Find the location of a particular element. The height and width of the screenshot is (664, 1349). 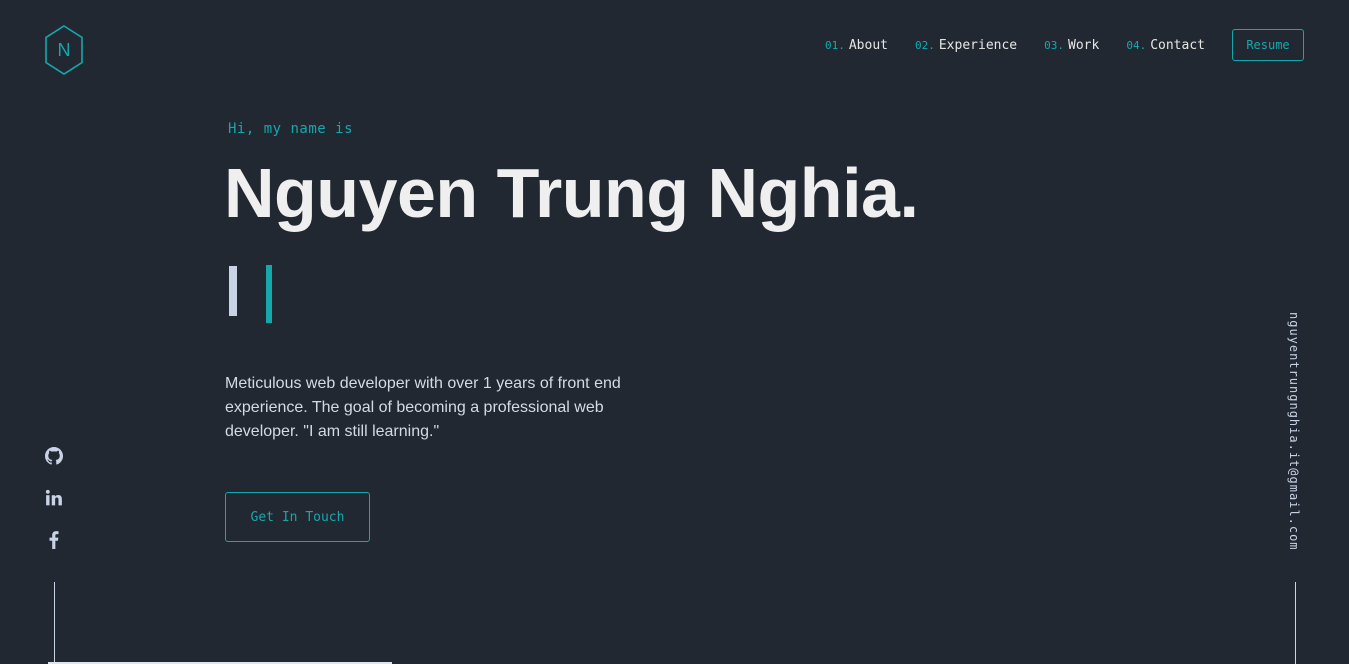

nav-item-number: 03. is located at coordinates (1054, 45).